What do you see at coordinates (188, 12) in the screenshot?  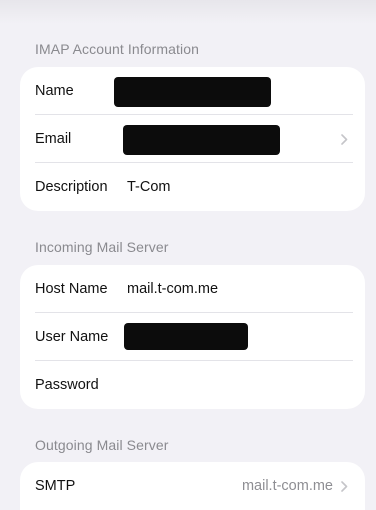 I see `top-bar-shadow` at bounding box center [188, 12].